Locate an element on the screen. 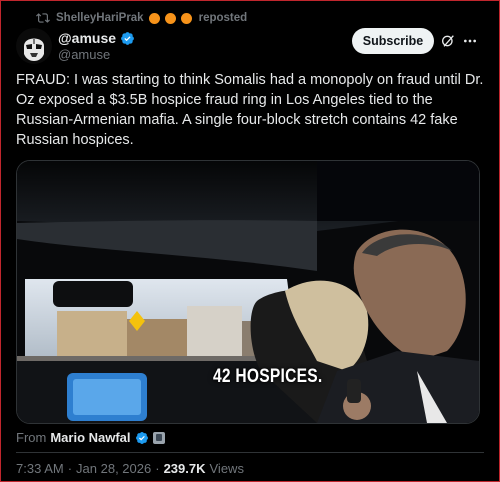 The height and width of the screenshot is (482, 500). affiliate-badge-icon is located at coordinates (158, 437).